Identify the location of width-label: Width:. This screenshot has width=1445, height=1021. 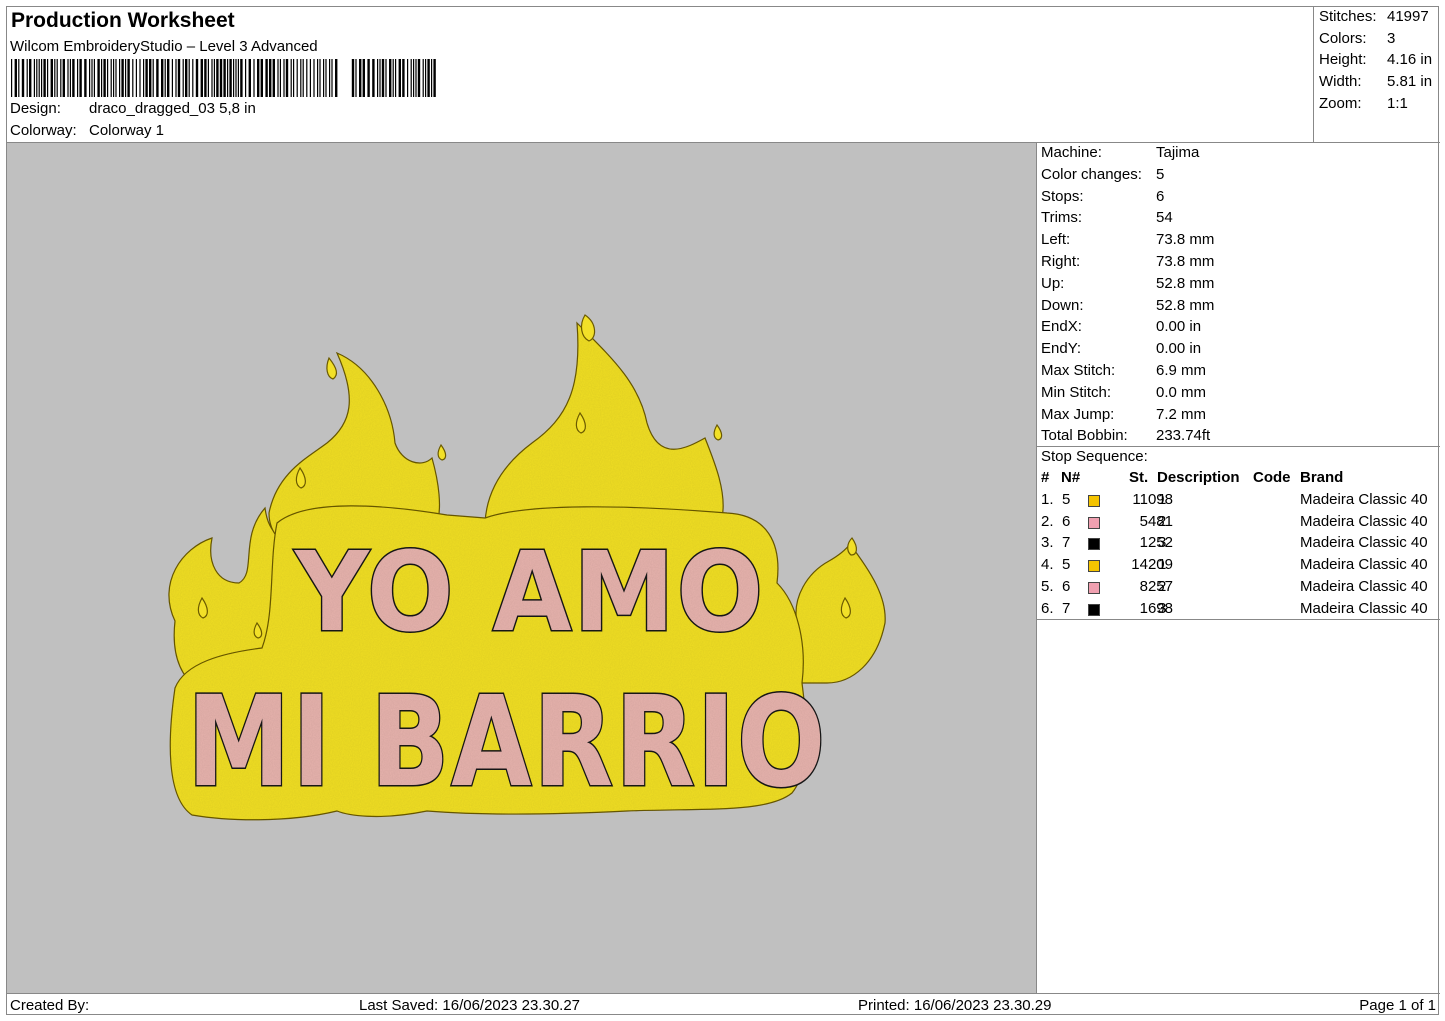
(1340, 81).